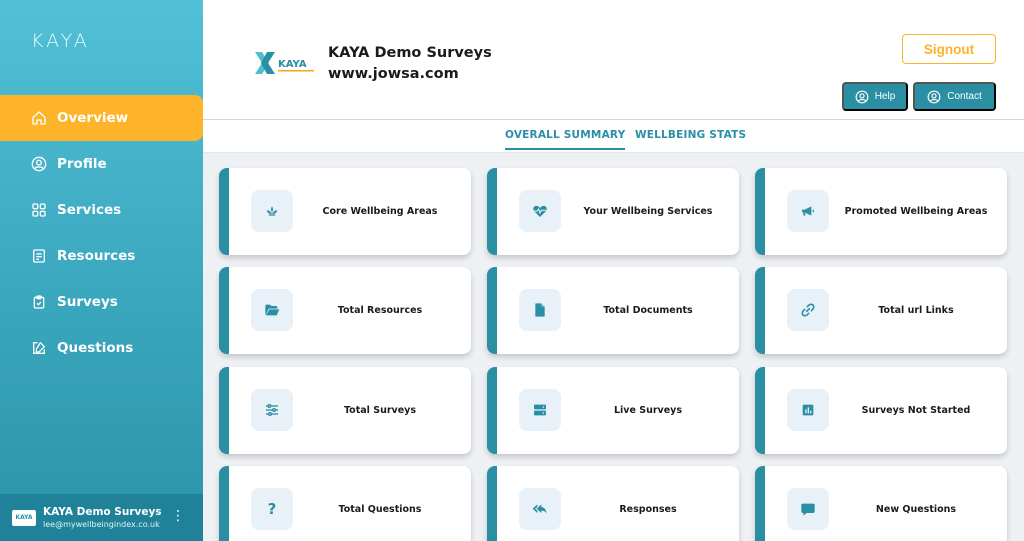 This screenshot has height=541, width=1024. I want to click on card-label: Total Surveys, so click(380, 410).